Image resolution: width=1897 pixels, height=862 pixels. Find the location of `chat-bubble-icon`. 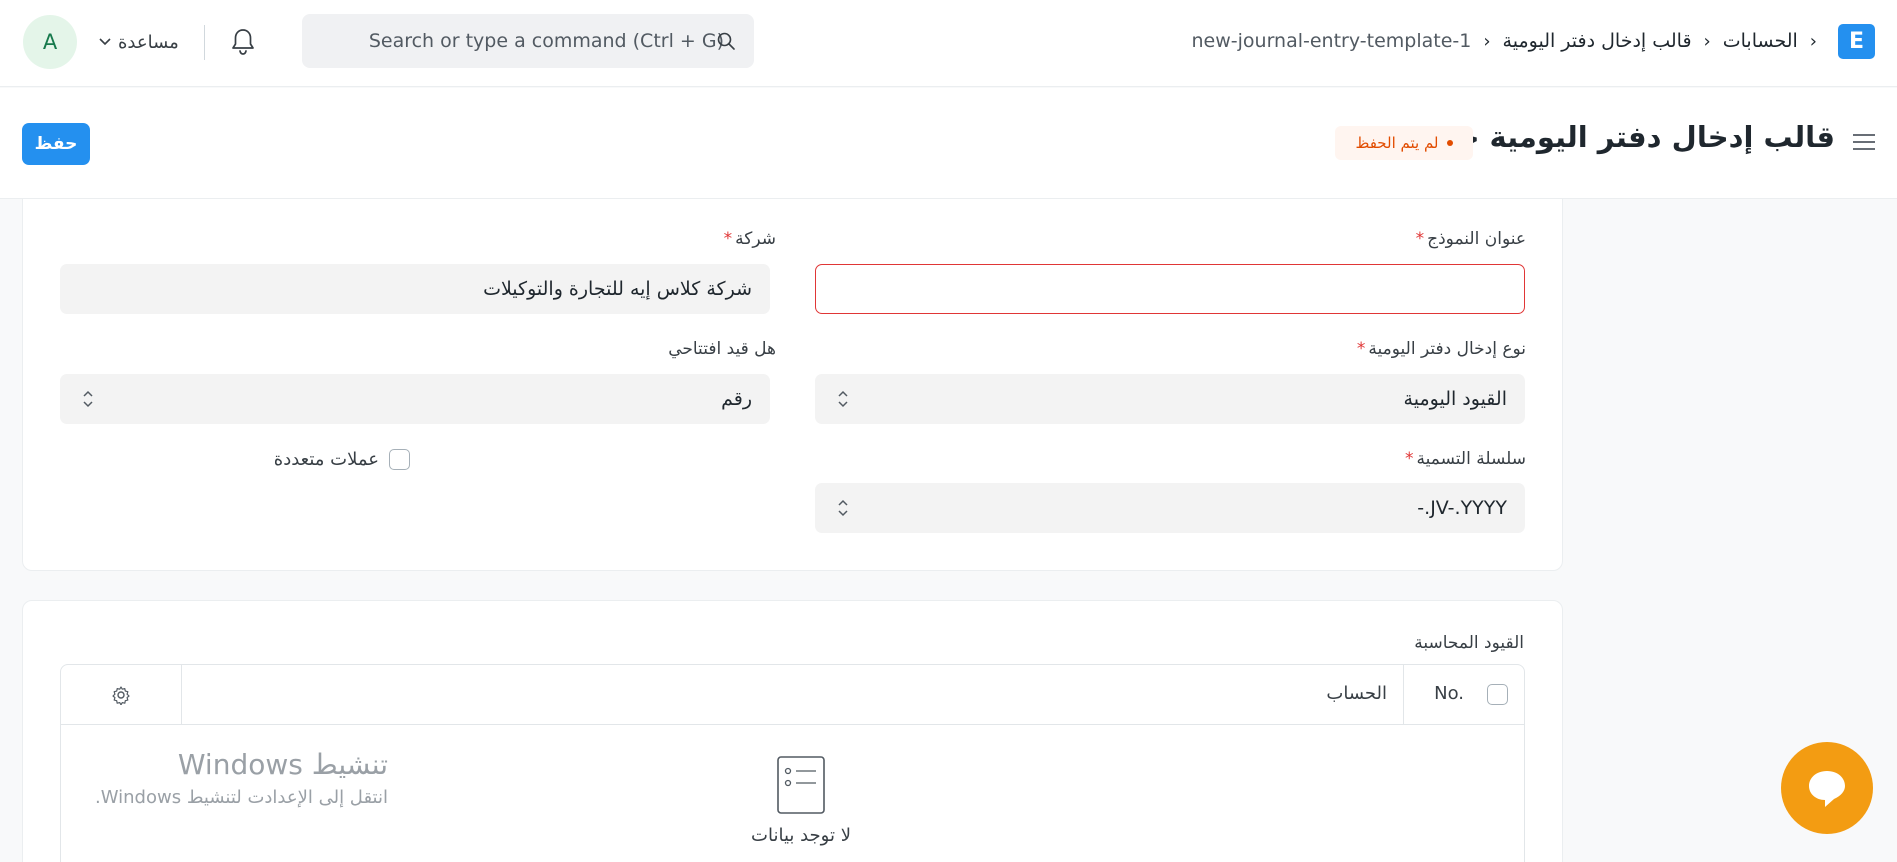

chat-bubble-icon is located at coordinates (1827, 789).